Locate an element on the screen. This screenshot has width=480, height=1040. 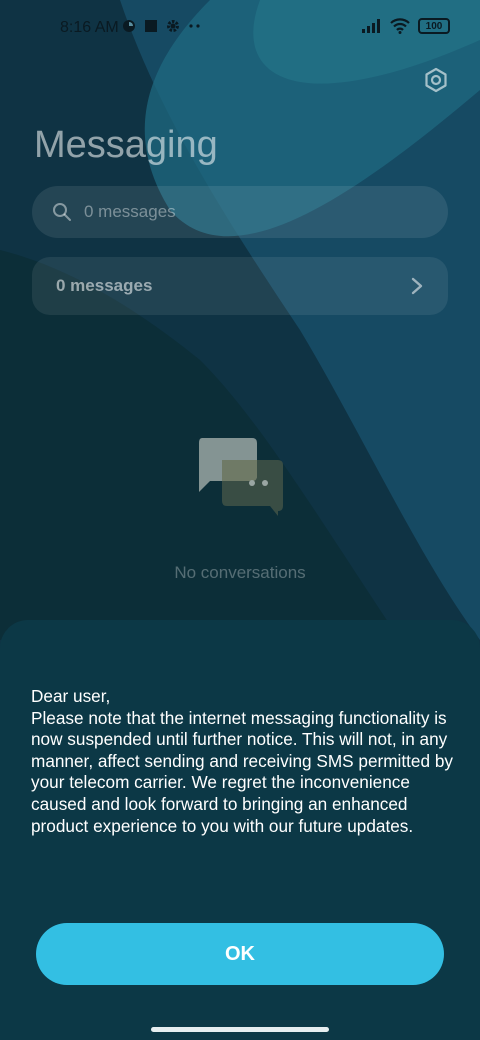
battery-icon: 100 is located at coordinates (434, 26).